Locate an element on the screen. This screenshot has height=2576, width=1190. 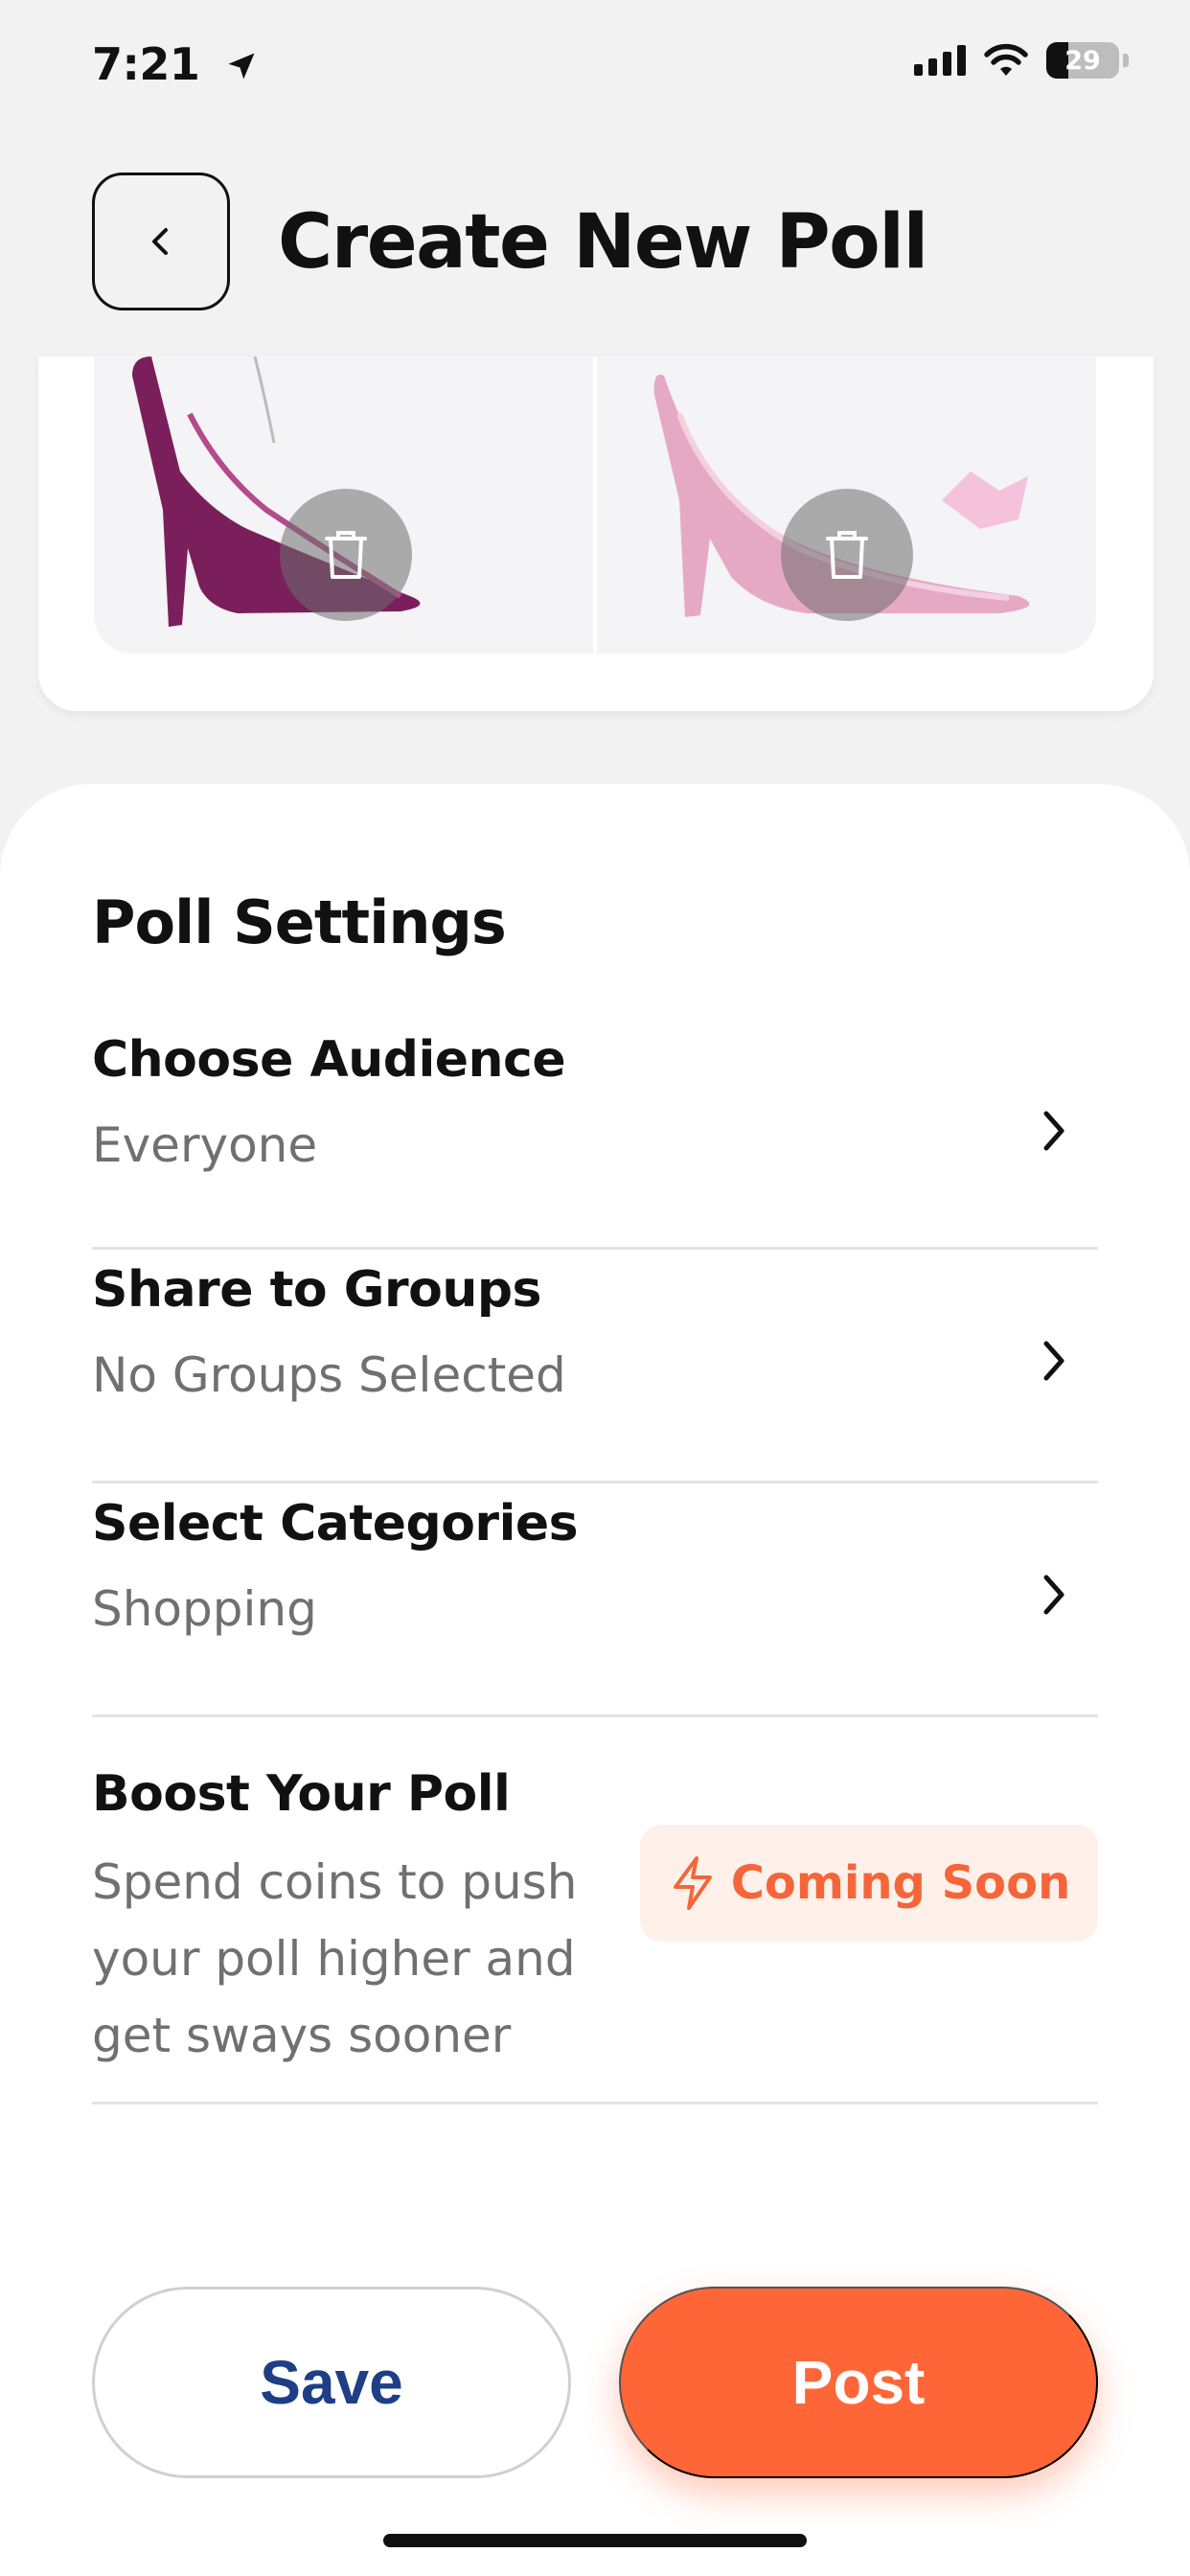
share-to-groups-row: Share to Groups No Groups Selected is located at coordinates (595, 1367).